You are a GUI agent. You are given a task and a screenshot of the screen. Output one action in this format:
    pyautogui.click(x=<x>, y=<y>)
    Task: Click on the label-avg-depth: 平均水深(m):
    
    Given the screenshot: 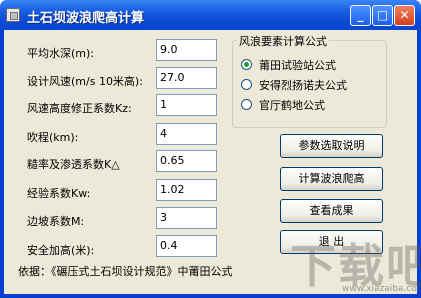 What is the action you would take?
    pyautogui.click(x=61, y=53)
    